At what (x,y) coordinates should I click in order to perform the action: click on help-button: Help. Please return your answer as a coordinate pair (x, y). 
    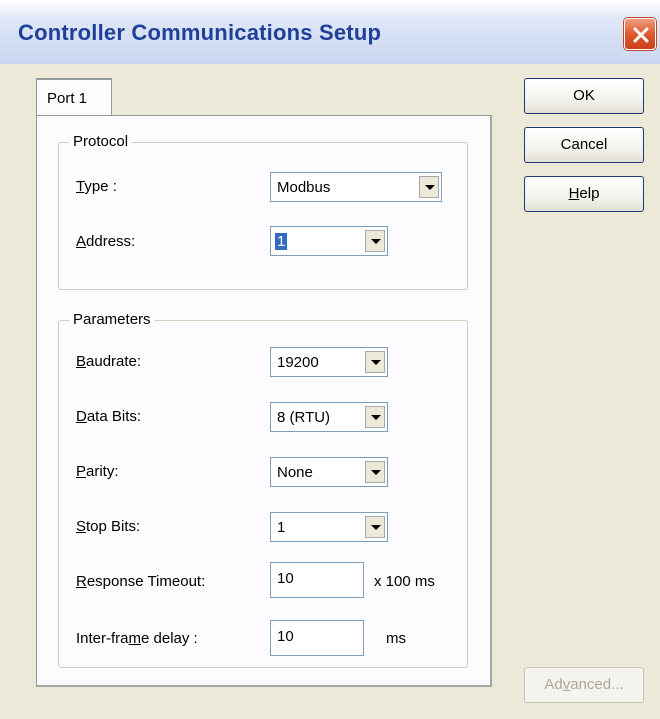
    Looking at the image, I should click on (584, 194).